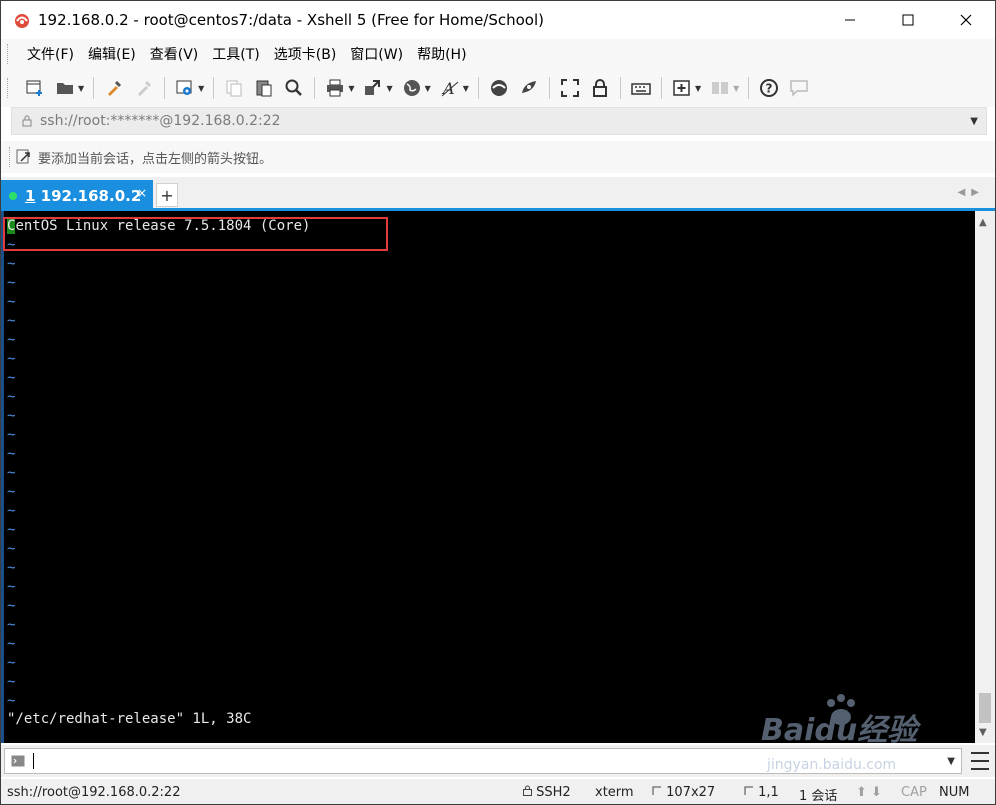 This screenshot has width=996, height=805. Describe the element at coordinates (373, 88) in the screenshot. I see `transfer-icon` at that location.